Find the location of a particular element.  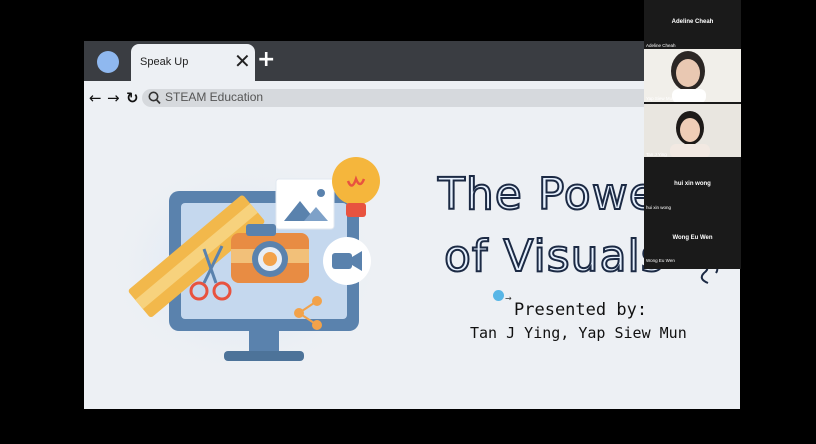

participant-tile: Tan J Ying is located at coordinates (692, 130).